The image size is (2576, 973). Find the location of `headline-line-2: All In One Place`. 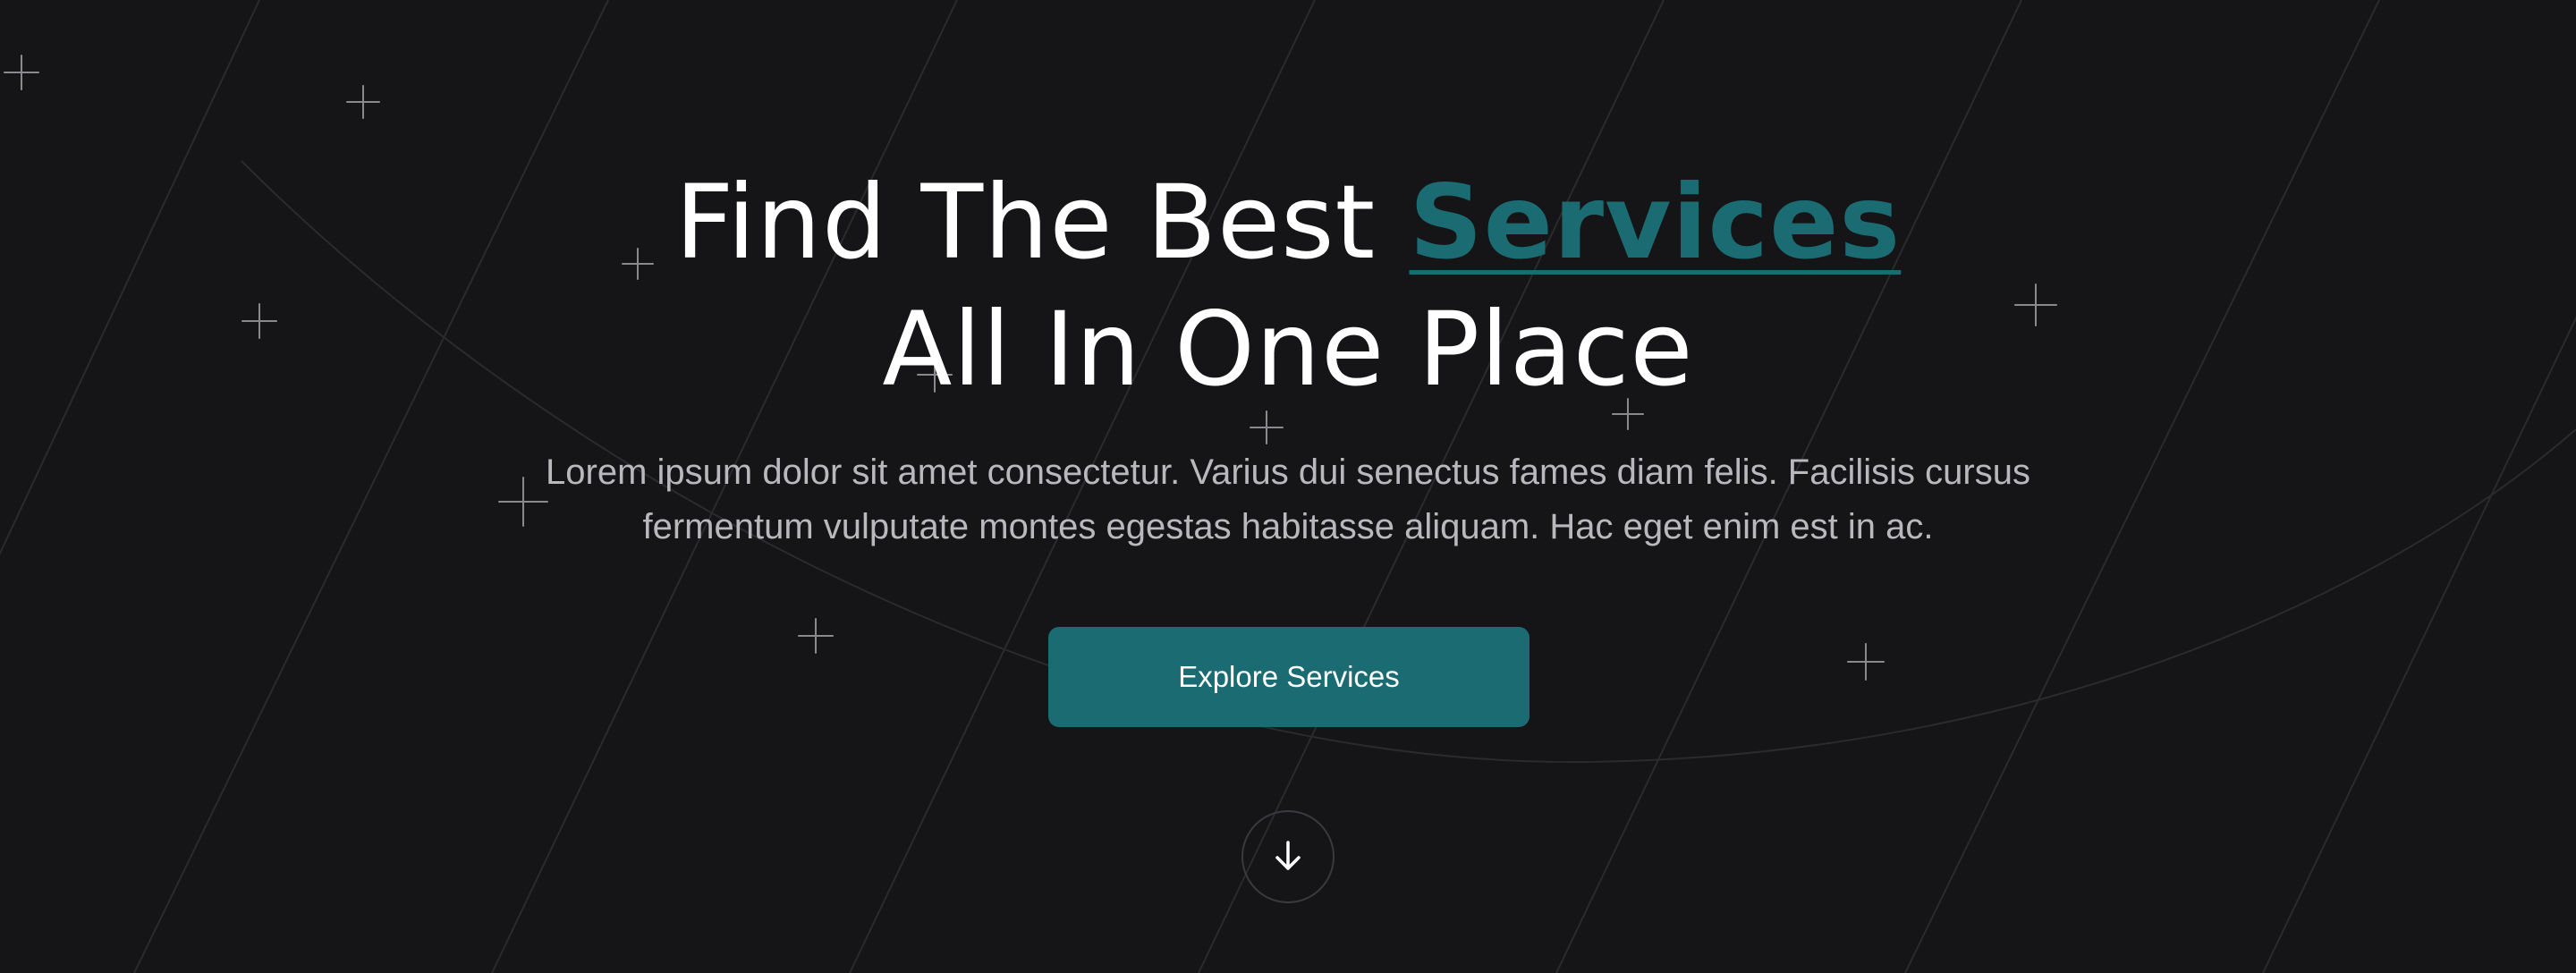

headline-line-2: All In One Place is located at coordinates (1288, 349).